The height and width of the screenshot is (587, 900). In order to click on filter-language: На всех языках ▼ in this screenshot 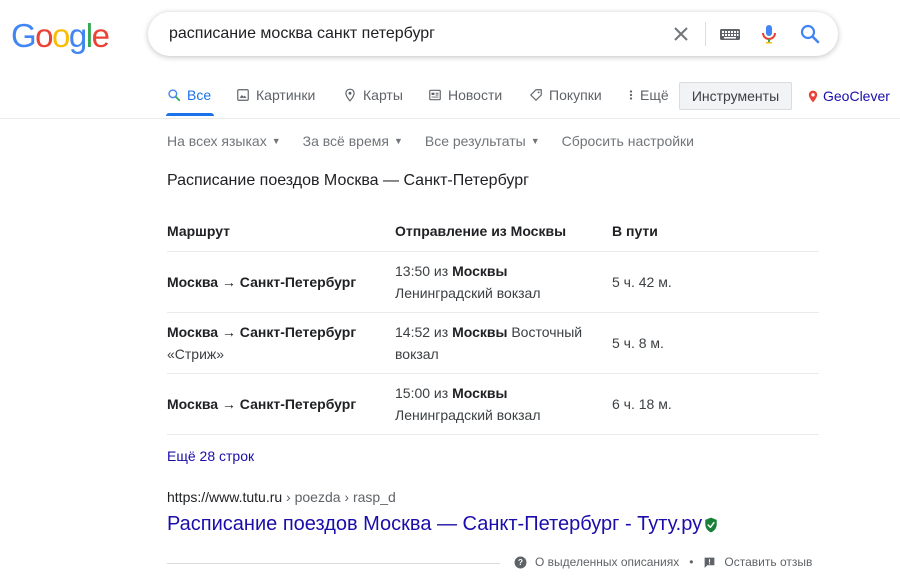, I will do `click(224, 141)`.